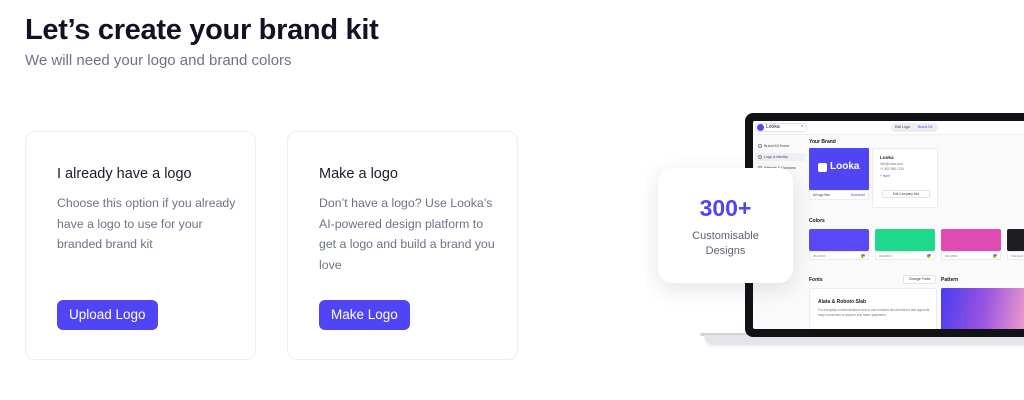 Image resolution: width=1024 pixels, height=400 pixels. Describe the element at coordinates (891, 164) in the screenshot. I see `preview-contact-line: info@looka.com` at that location.